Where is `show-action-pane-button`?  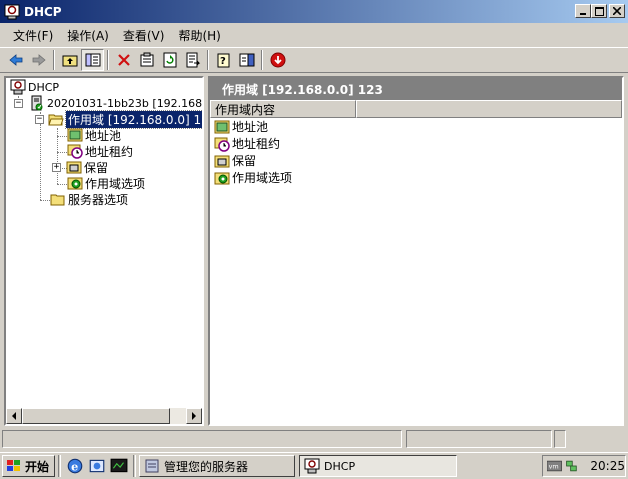 show-action-pane-button is located at coordinates (246, 60).